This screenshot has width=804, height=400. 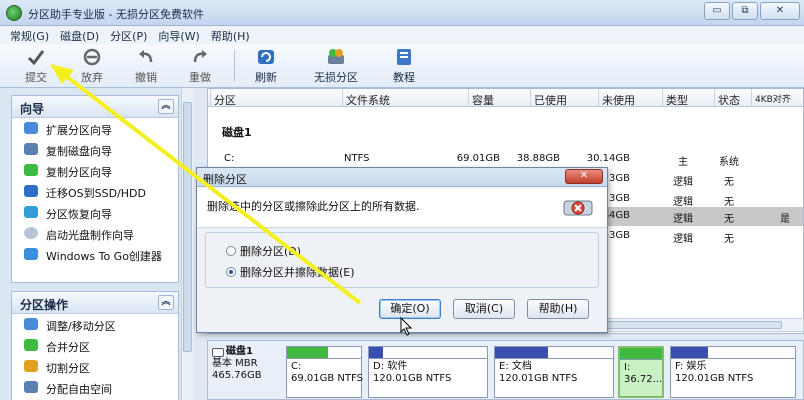 I want to click on help-button: 帮助(H), so click(x=558, y=309).